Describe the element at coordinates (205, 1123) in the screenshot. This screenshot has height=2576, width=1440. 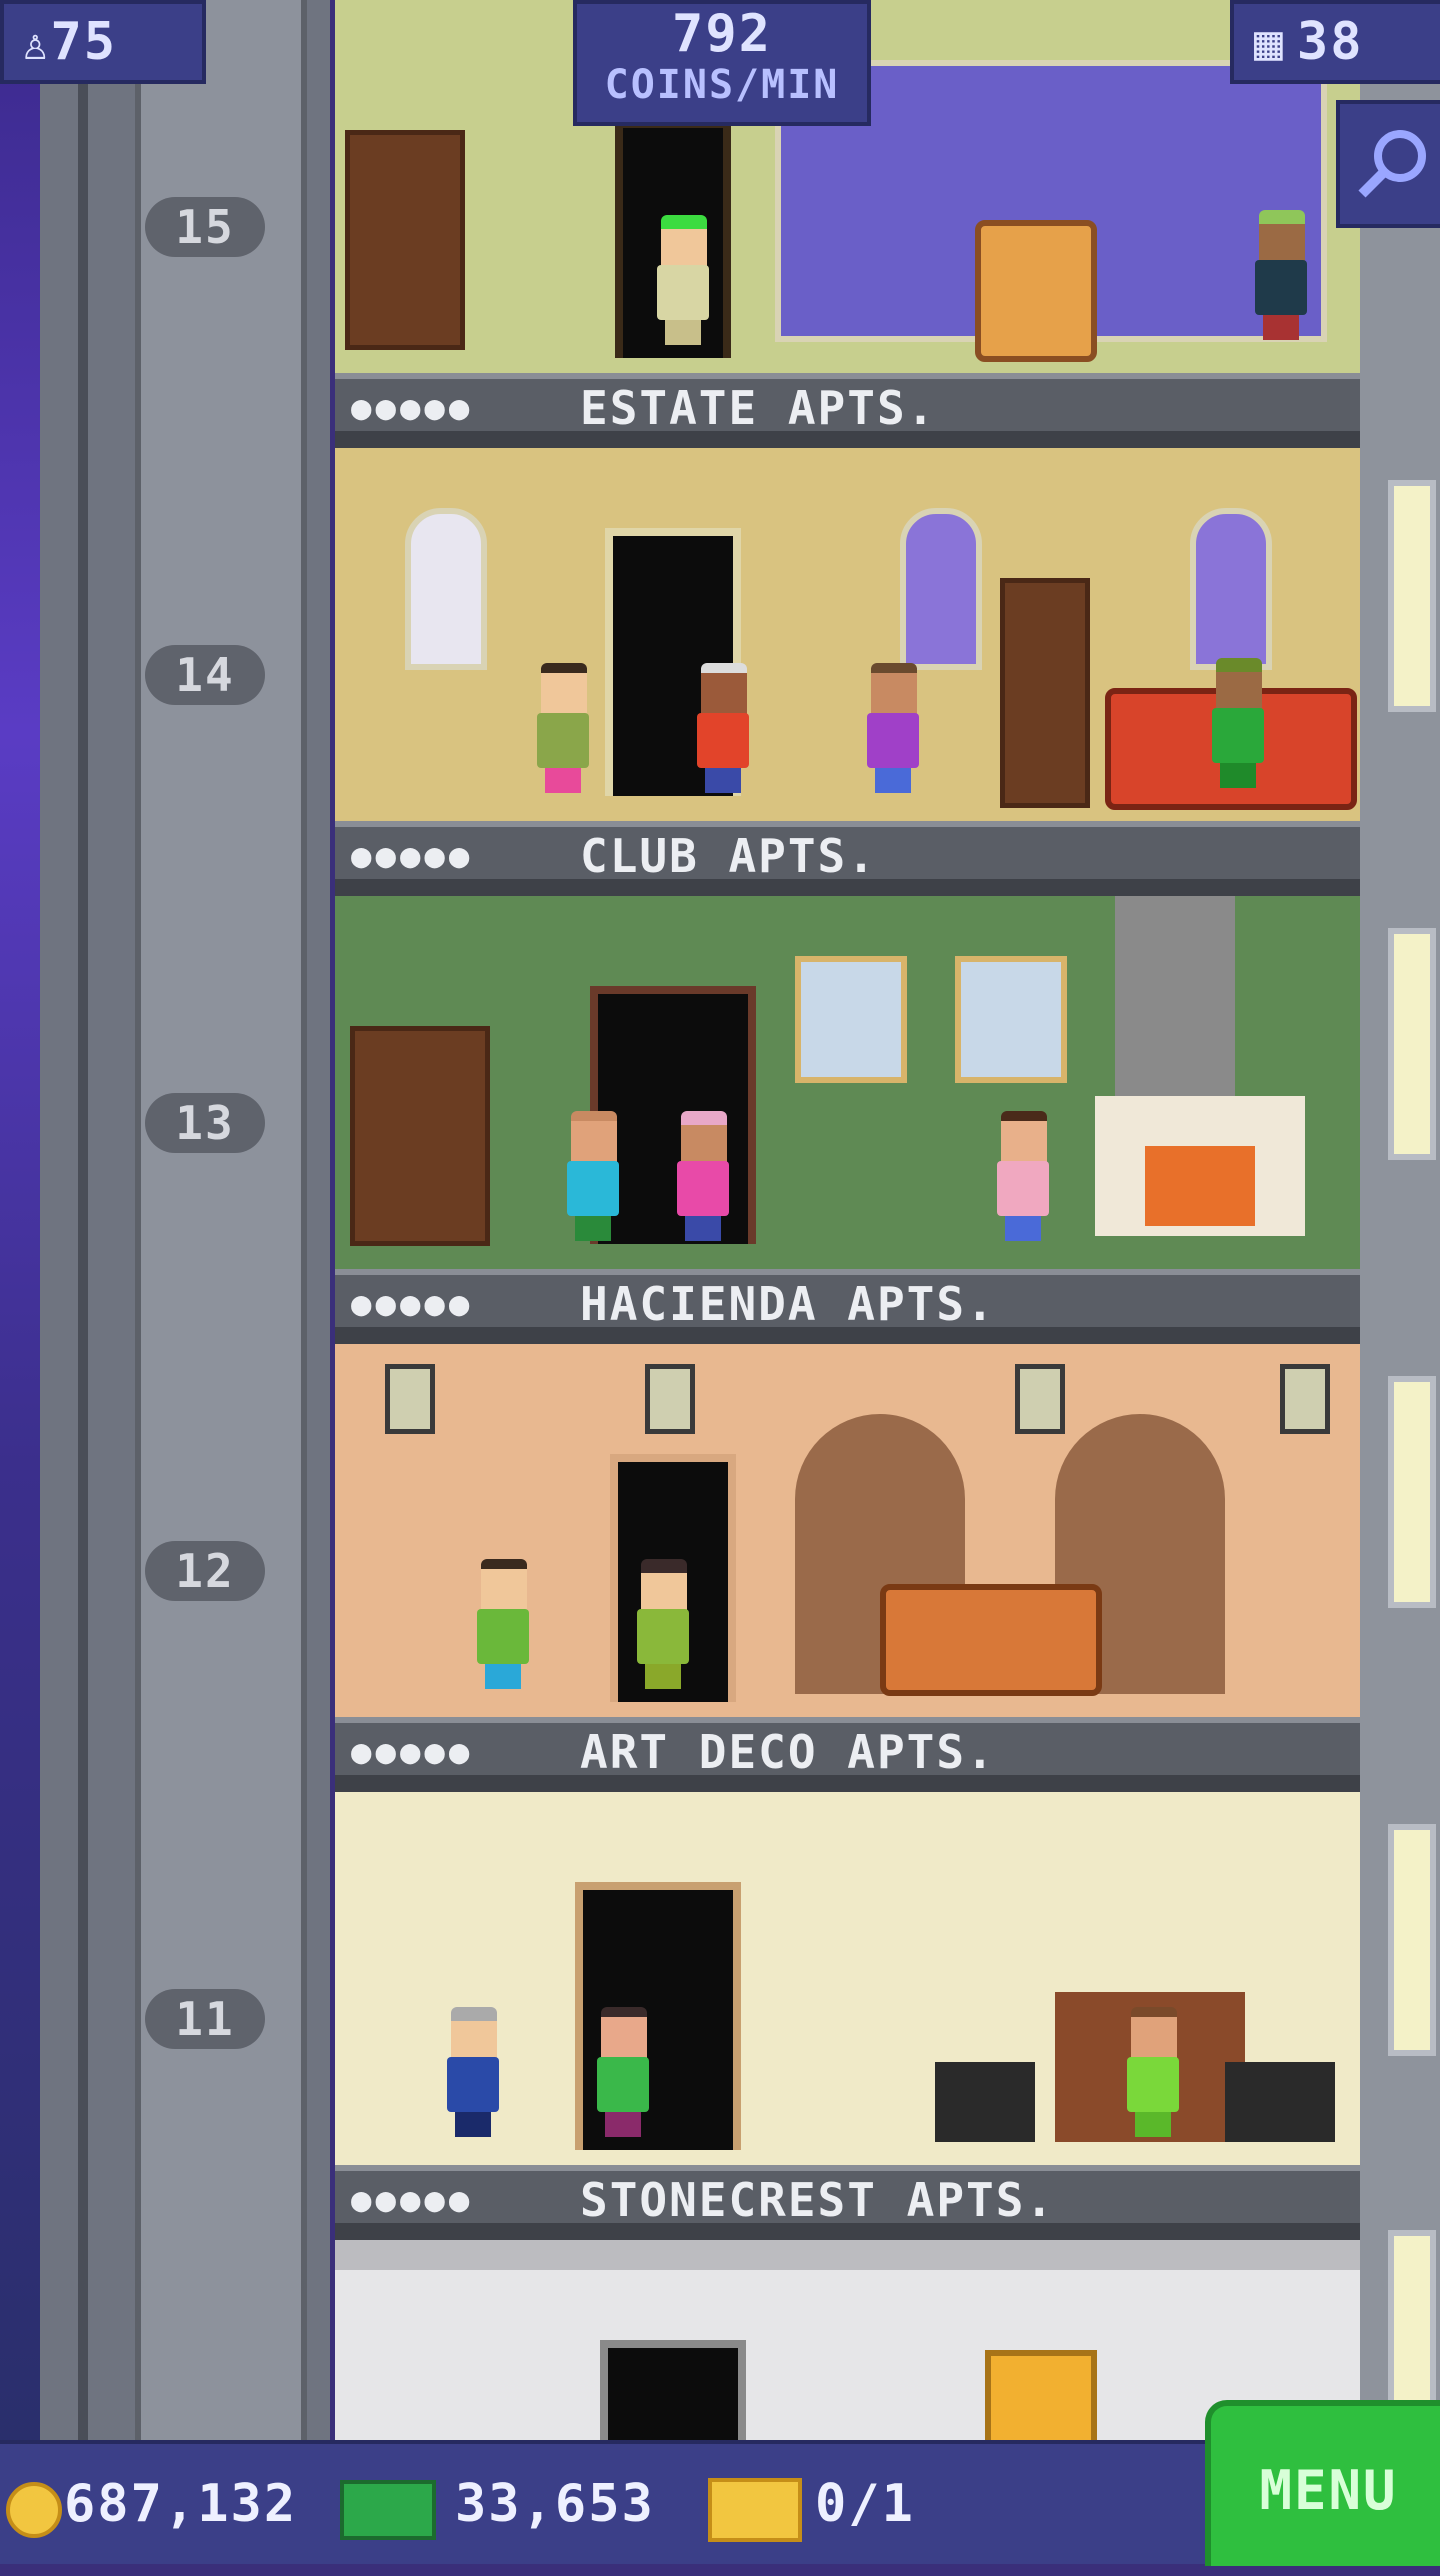
I see `floor-number-13: 13` at that location.